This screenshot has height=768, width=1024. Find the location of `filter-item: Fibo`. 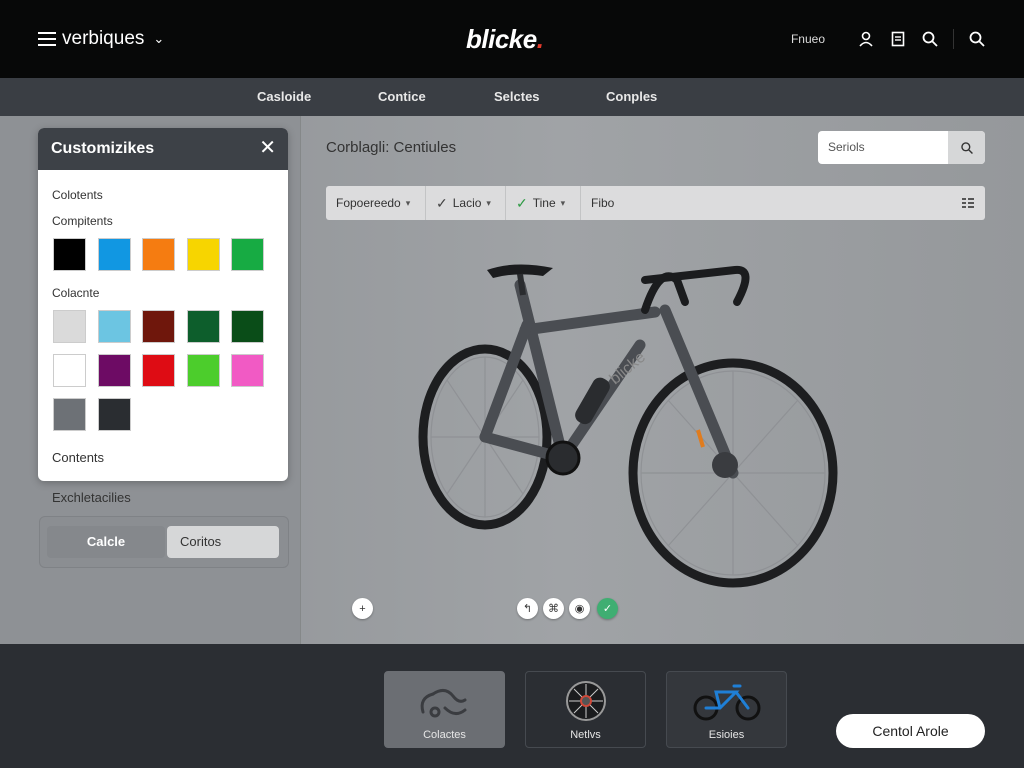

filter-item: Fibo is located at coordinates (621, 203).